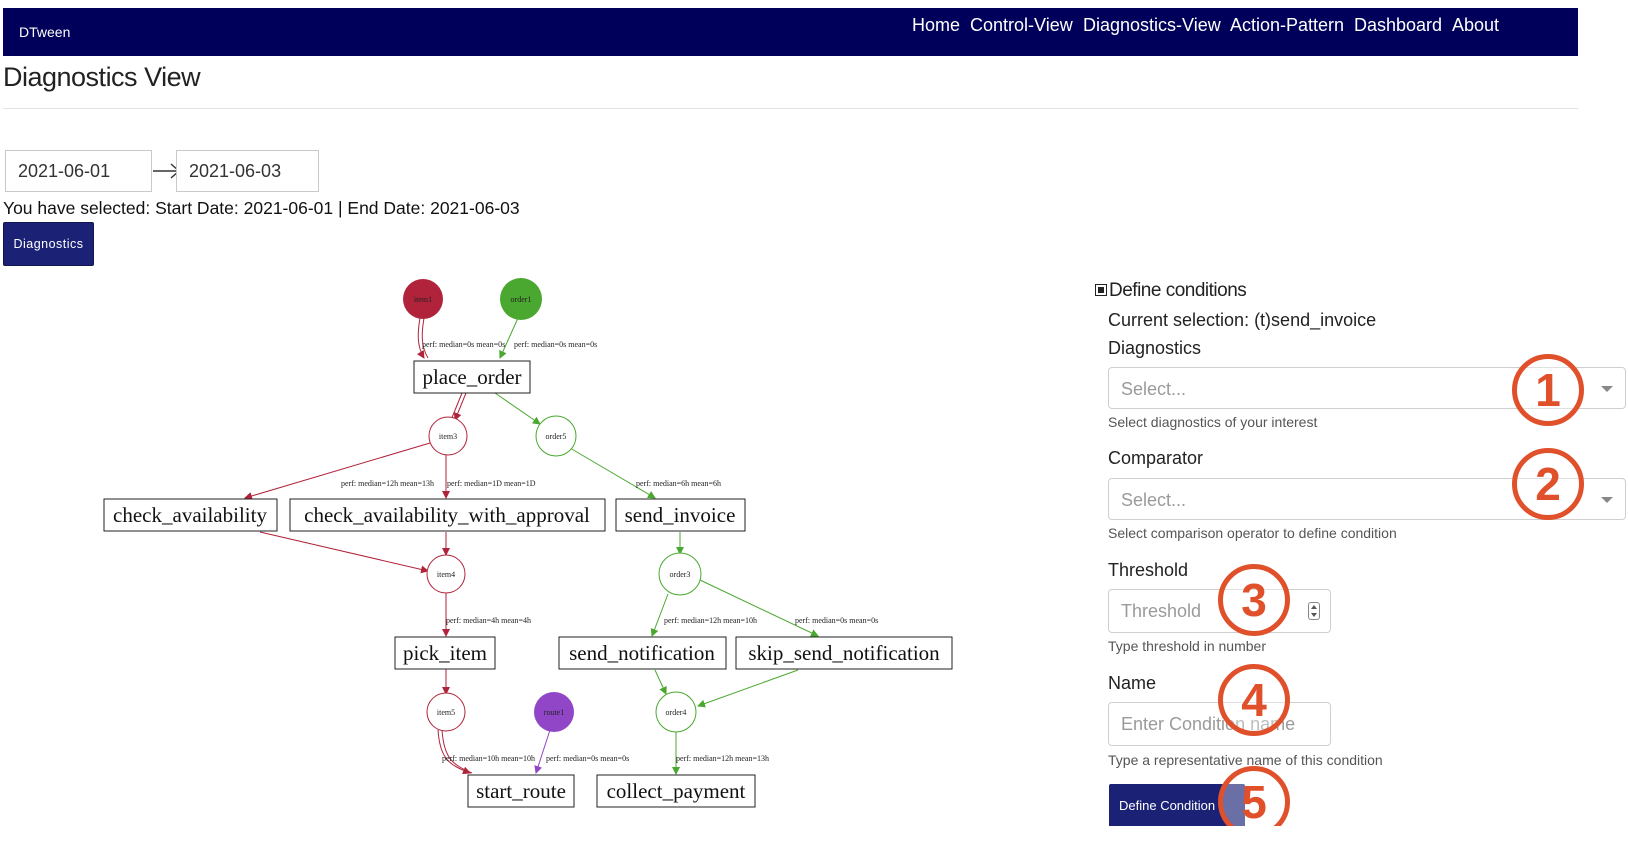  I want to click on object-place-item1: item1, so click(423, 299).